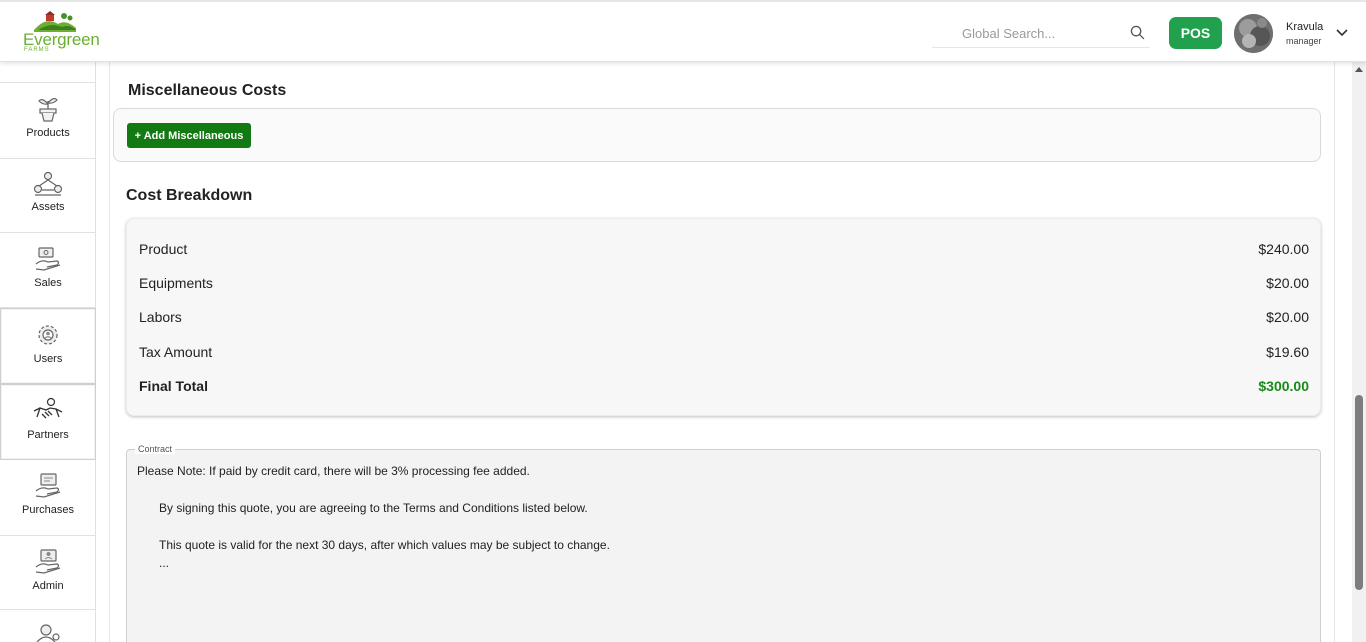 This screenshot has height=642, width=1366. What do you see at coordinates (48, 207) in the screenshot?
I see `sidebar-item-label: Assets` at bounding box center [48, 207].